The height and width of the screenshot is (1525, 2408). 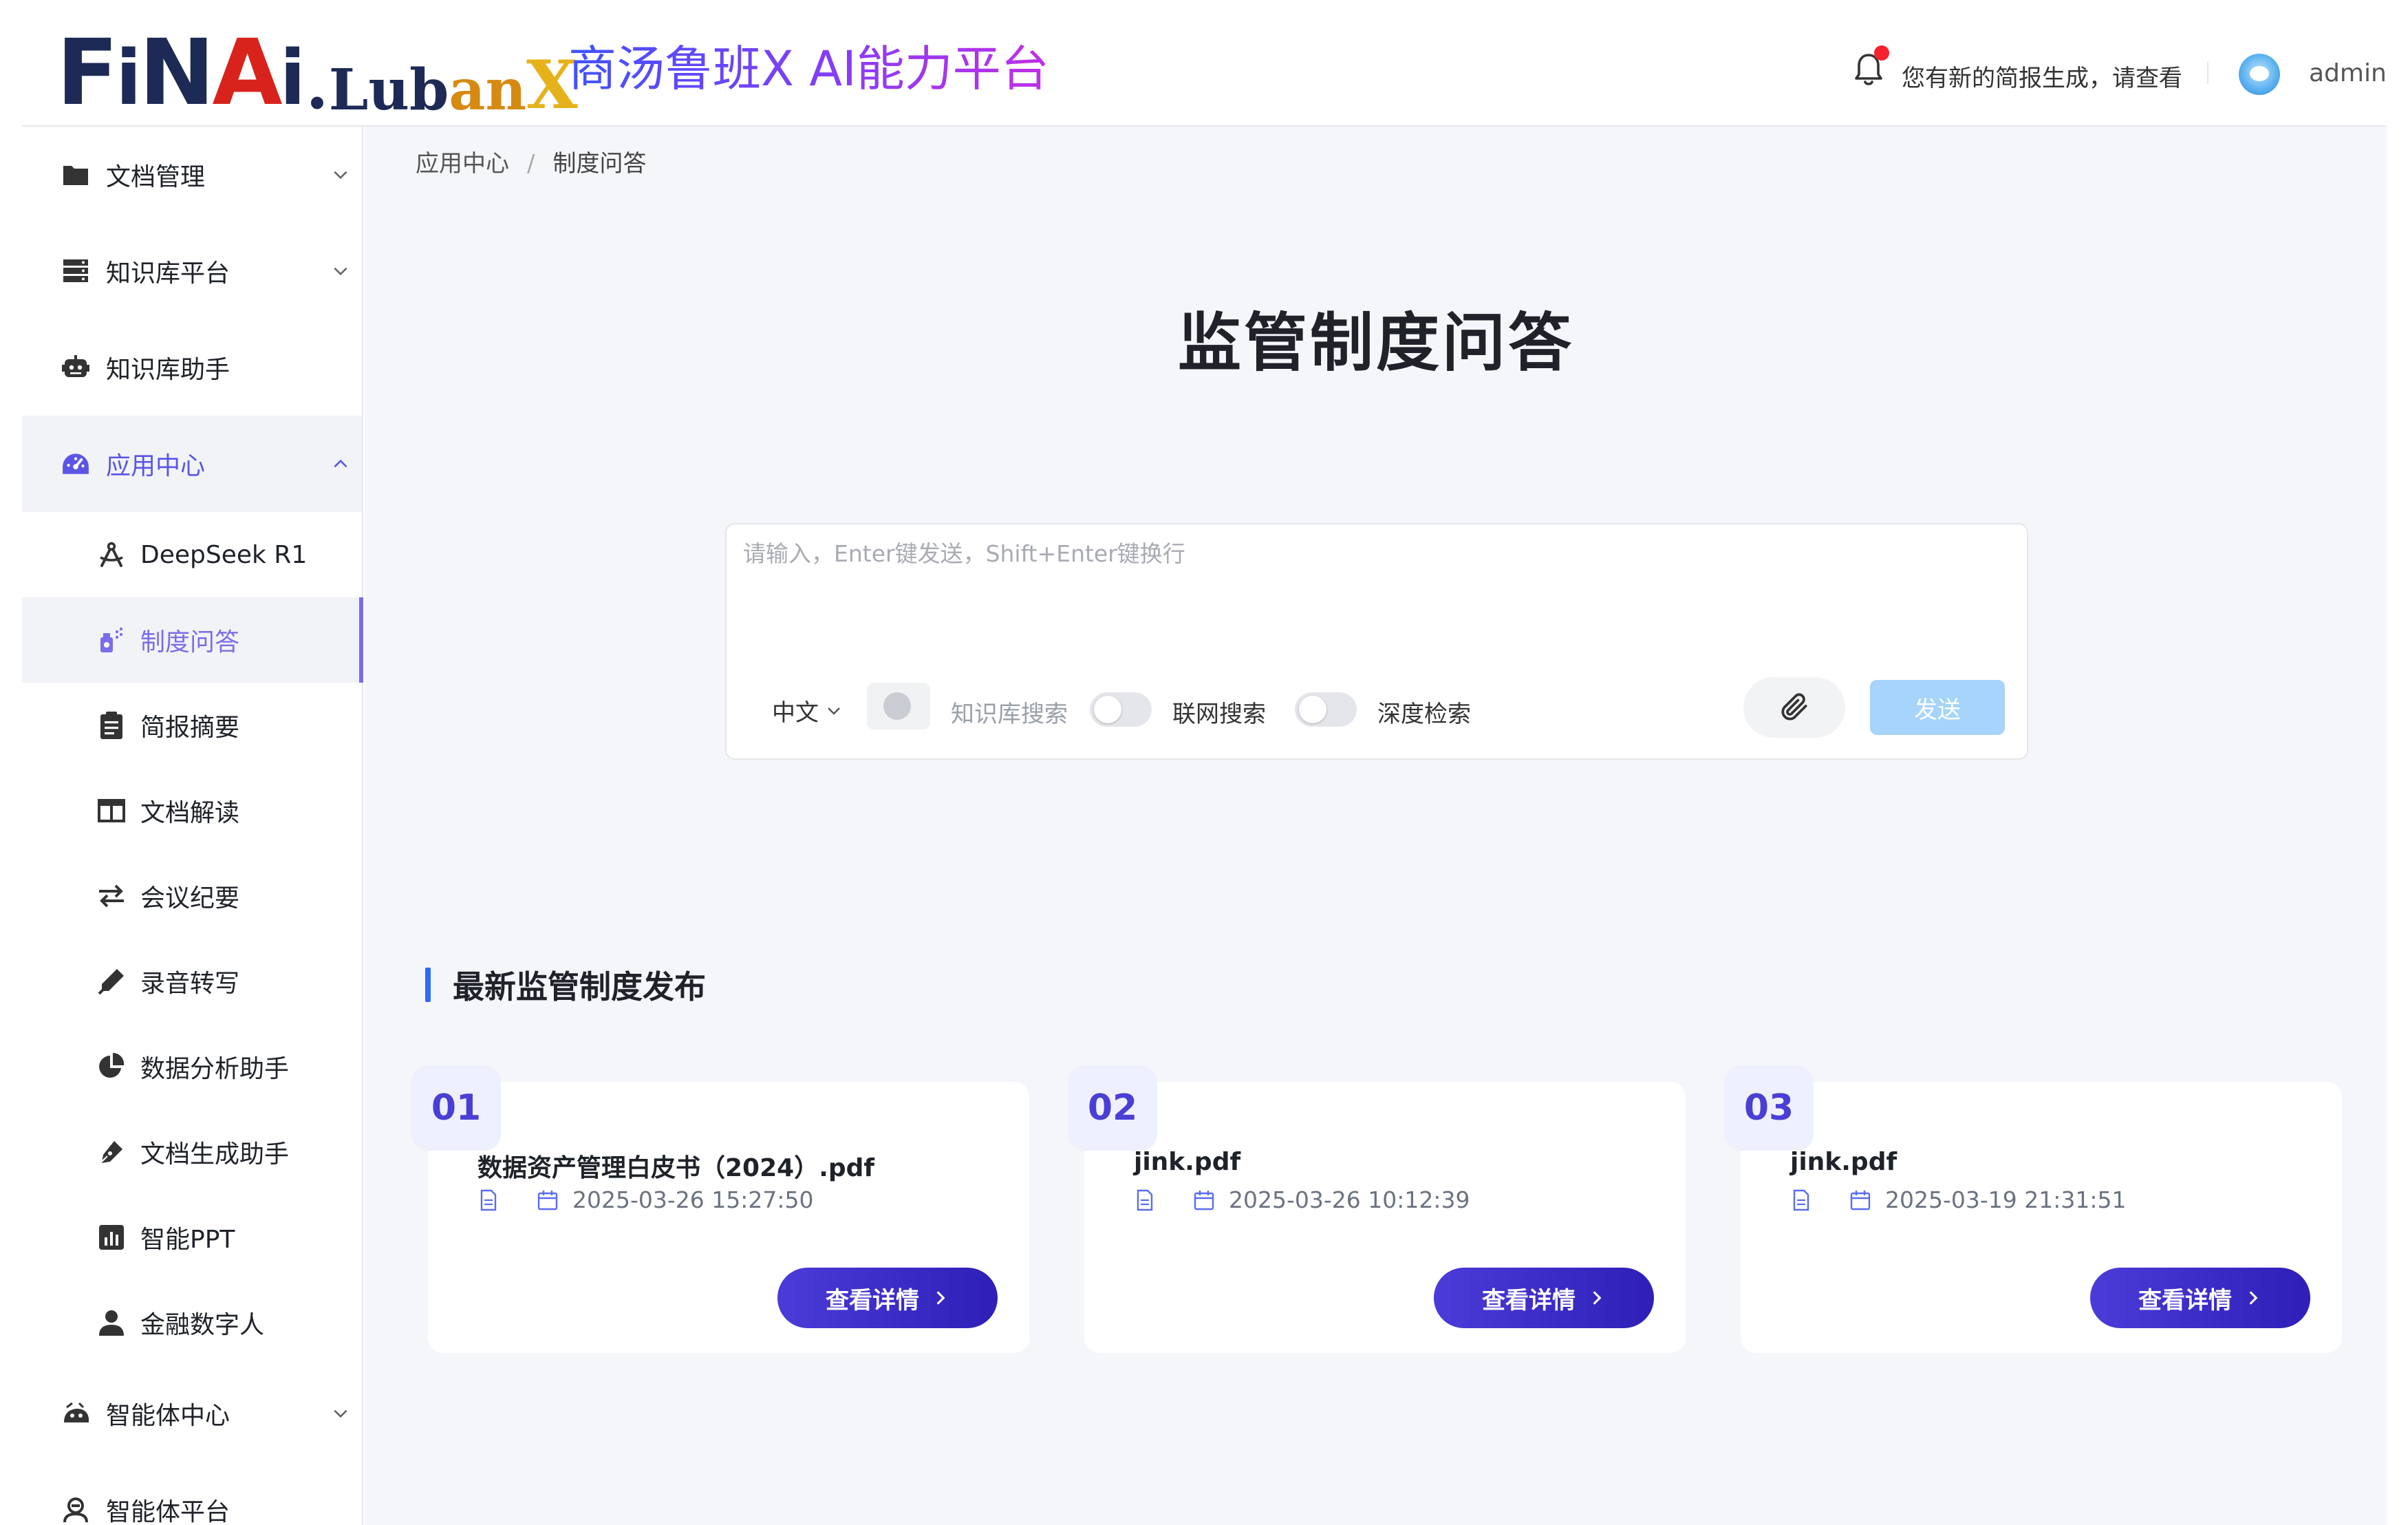 I want to click on sidebar-item-knowledge-platform: 知识库平台, so click(x=192, y=271).